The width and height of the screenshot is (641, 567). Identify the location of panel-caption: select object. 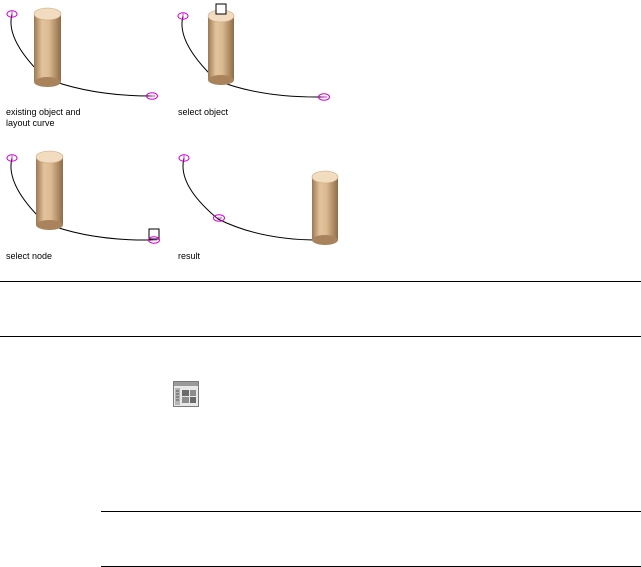
(203, 112).